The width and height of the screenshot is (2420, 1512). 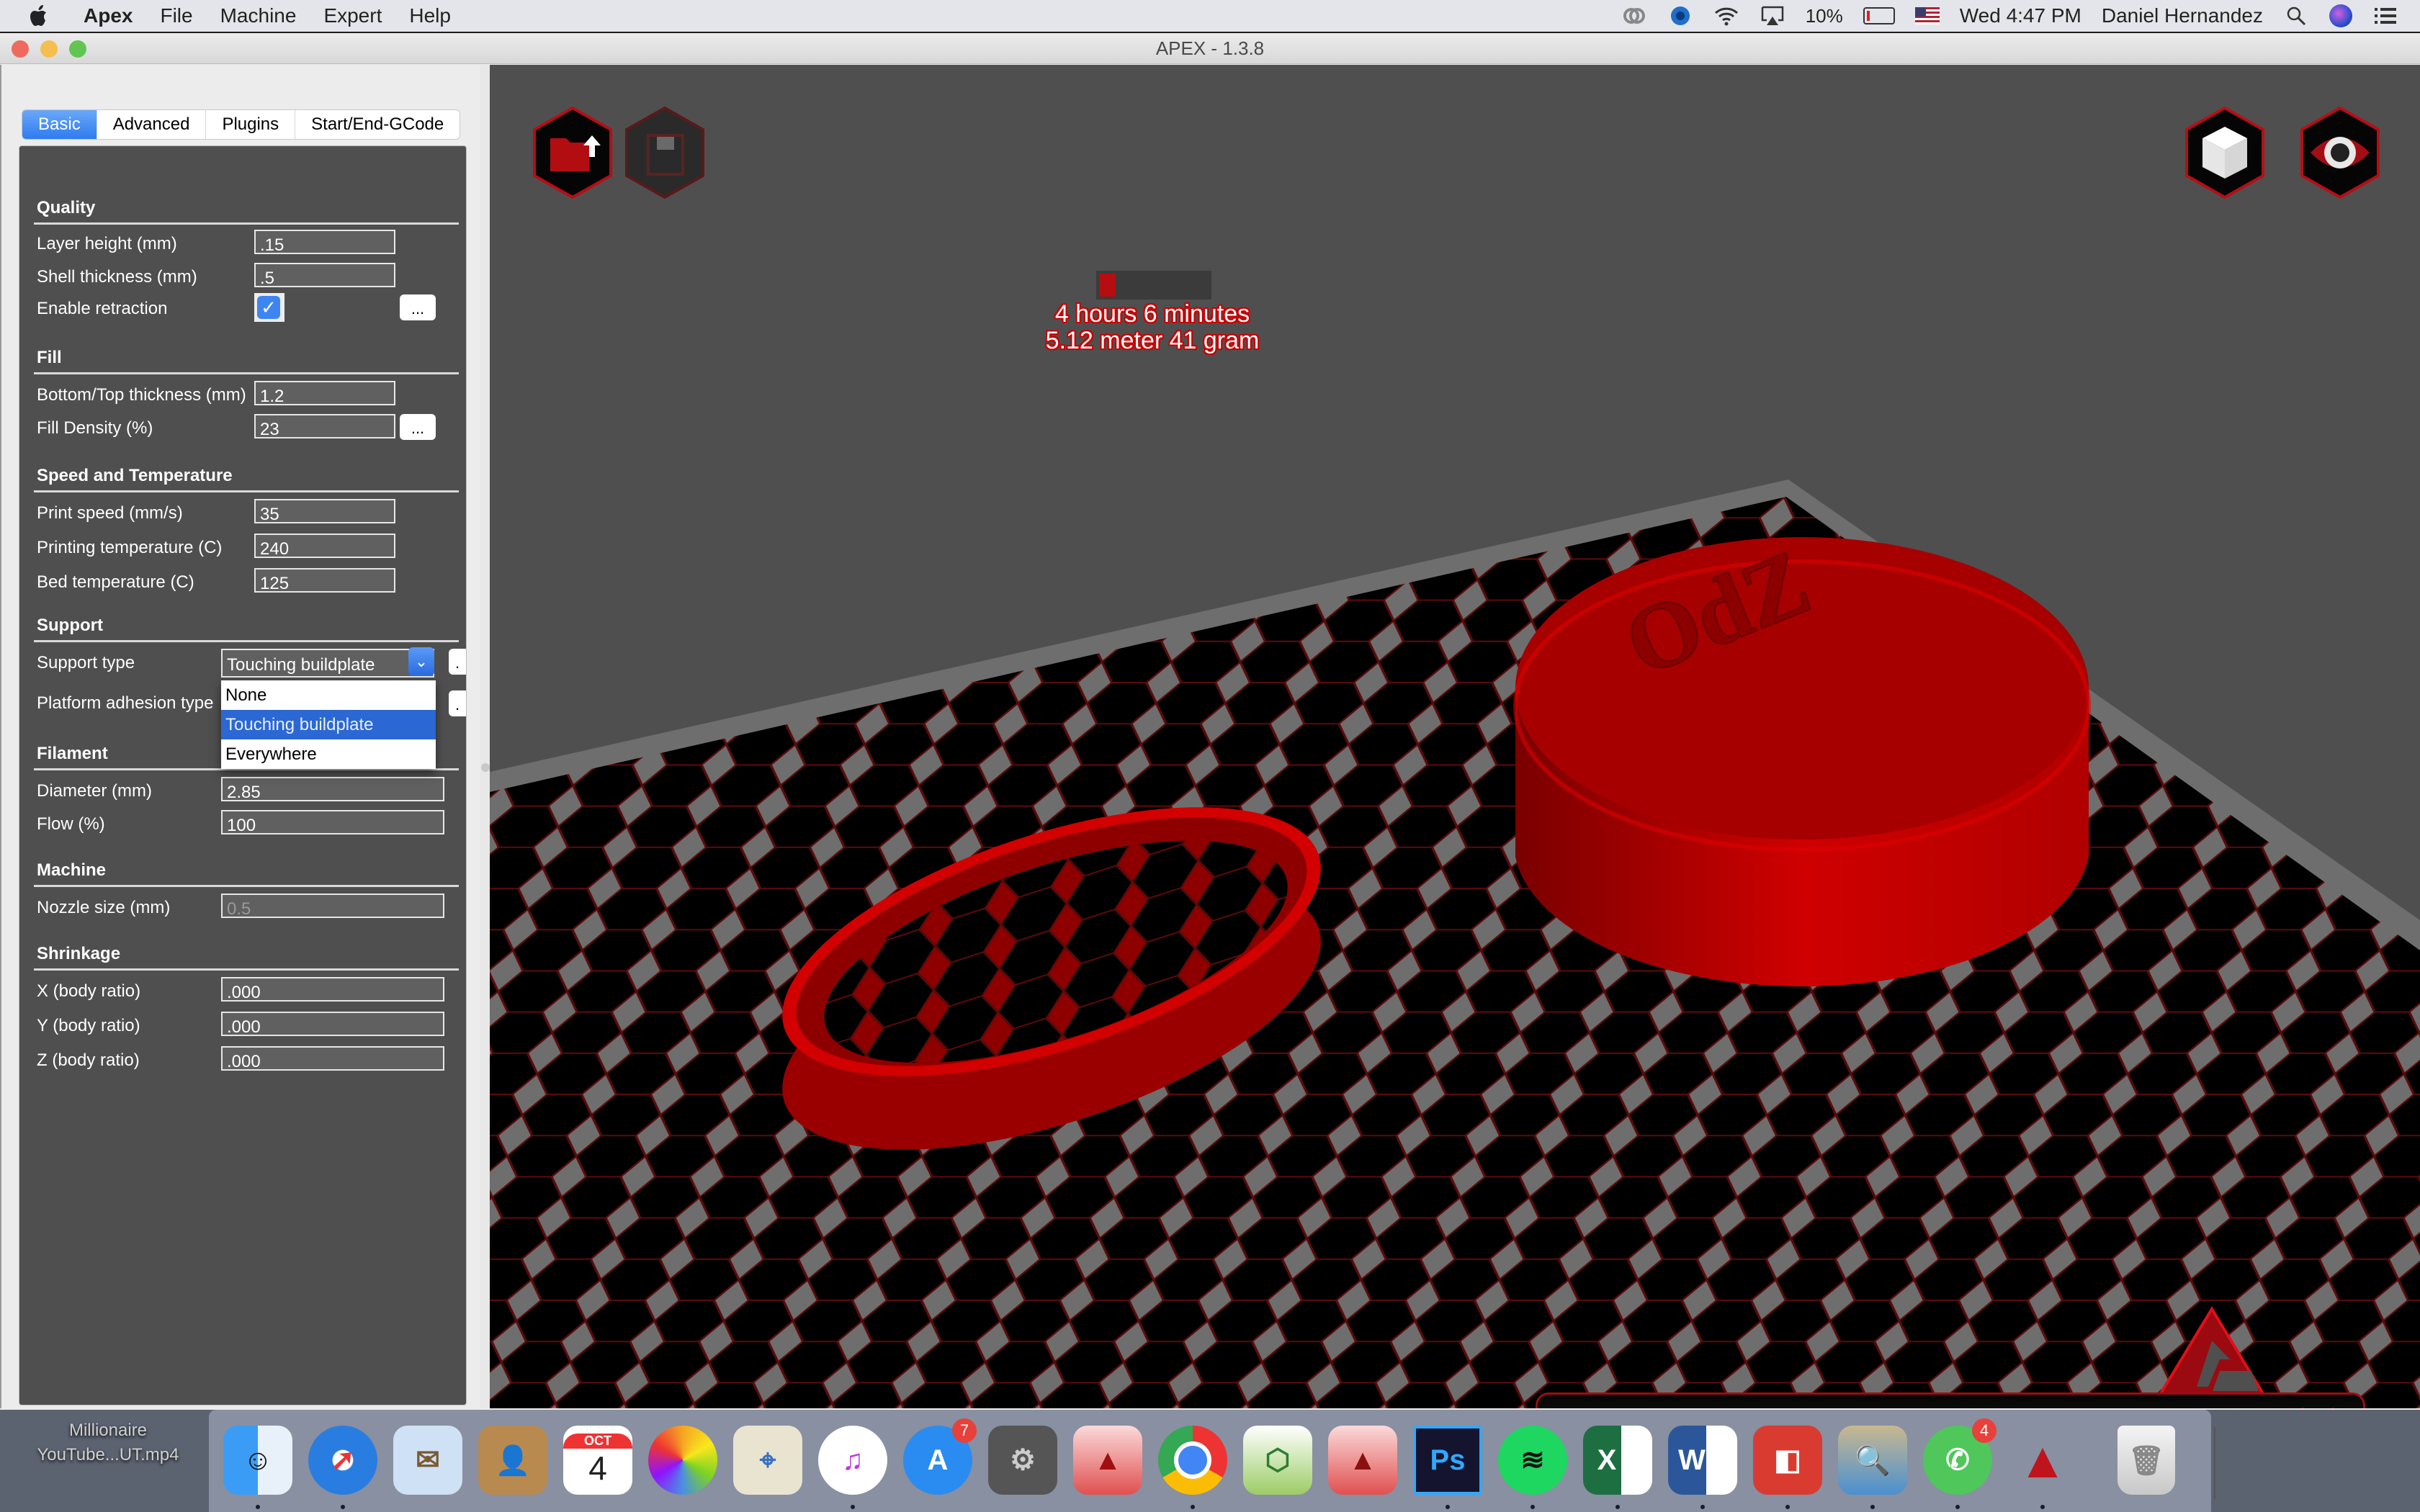 I want to click on view-mode-button, so click(x=2224, y=153).